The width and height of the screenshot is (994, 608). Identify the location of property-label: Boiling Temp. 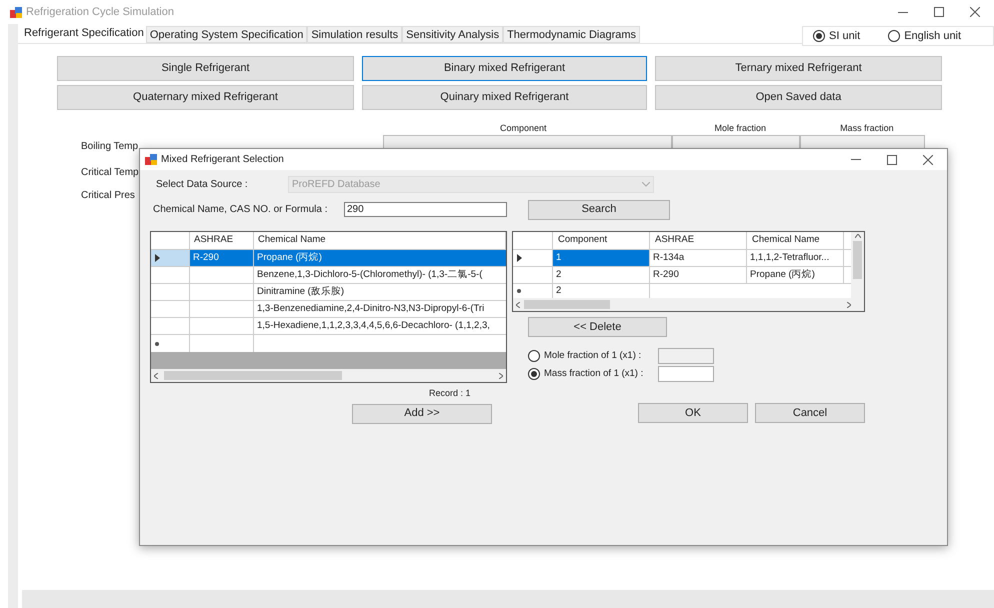
(109, 147).